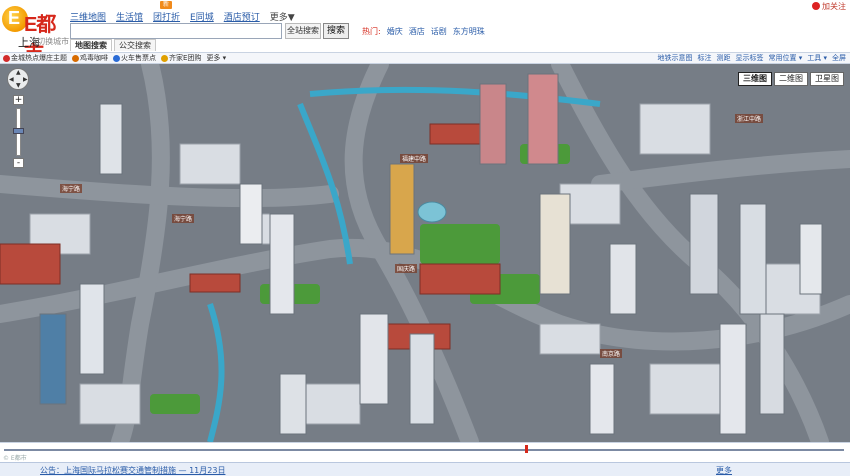 The width and height of the screenshot is (850, 476). What do you see at coordinates (282, 17) in the screenshot?
I see `nav-more-dropdown: 更多▼` at bounding box center [282, 17].